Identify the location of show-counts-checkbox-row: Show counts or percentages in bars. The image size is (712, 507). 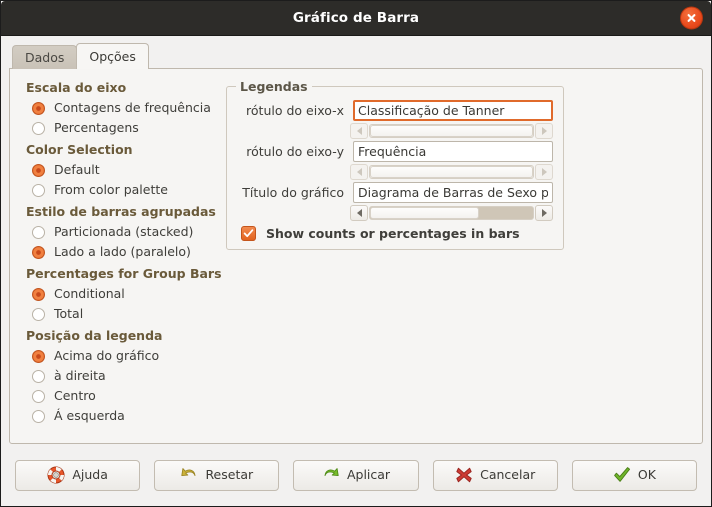
(397, 233).